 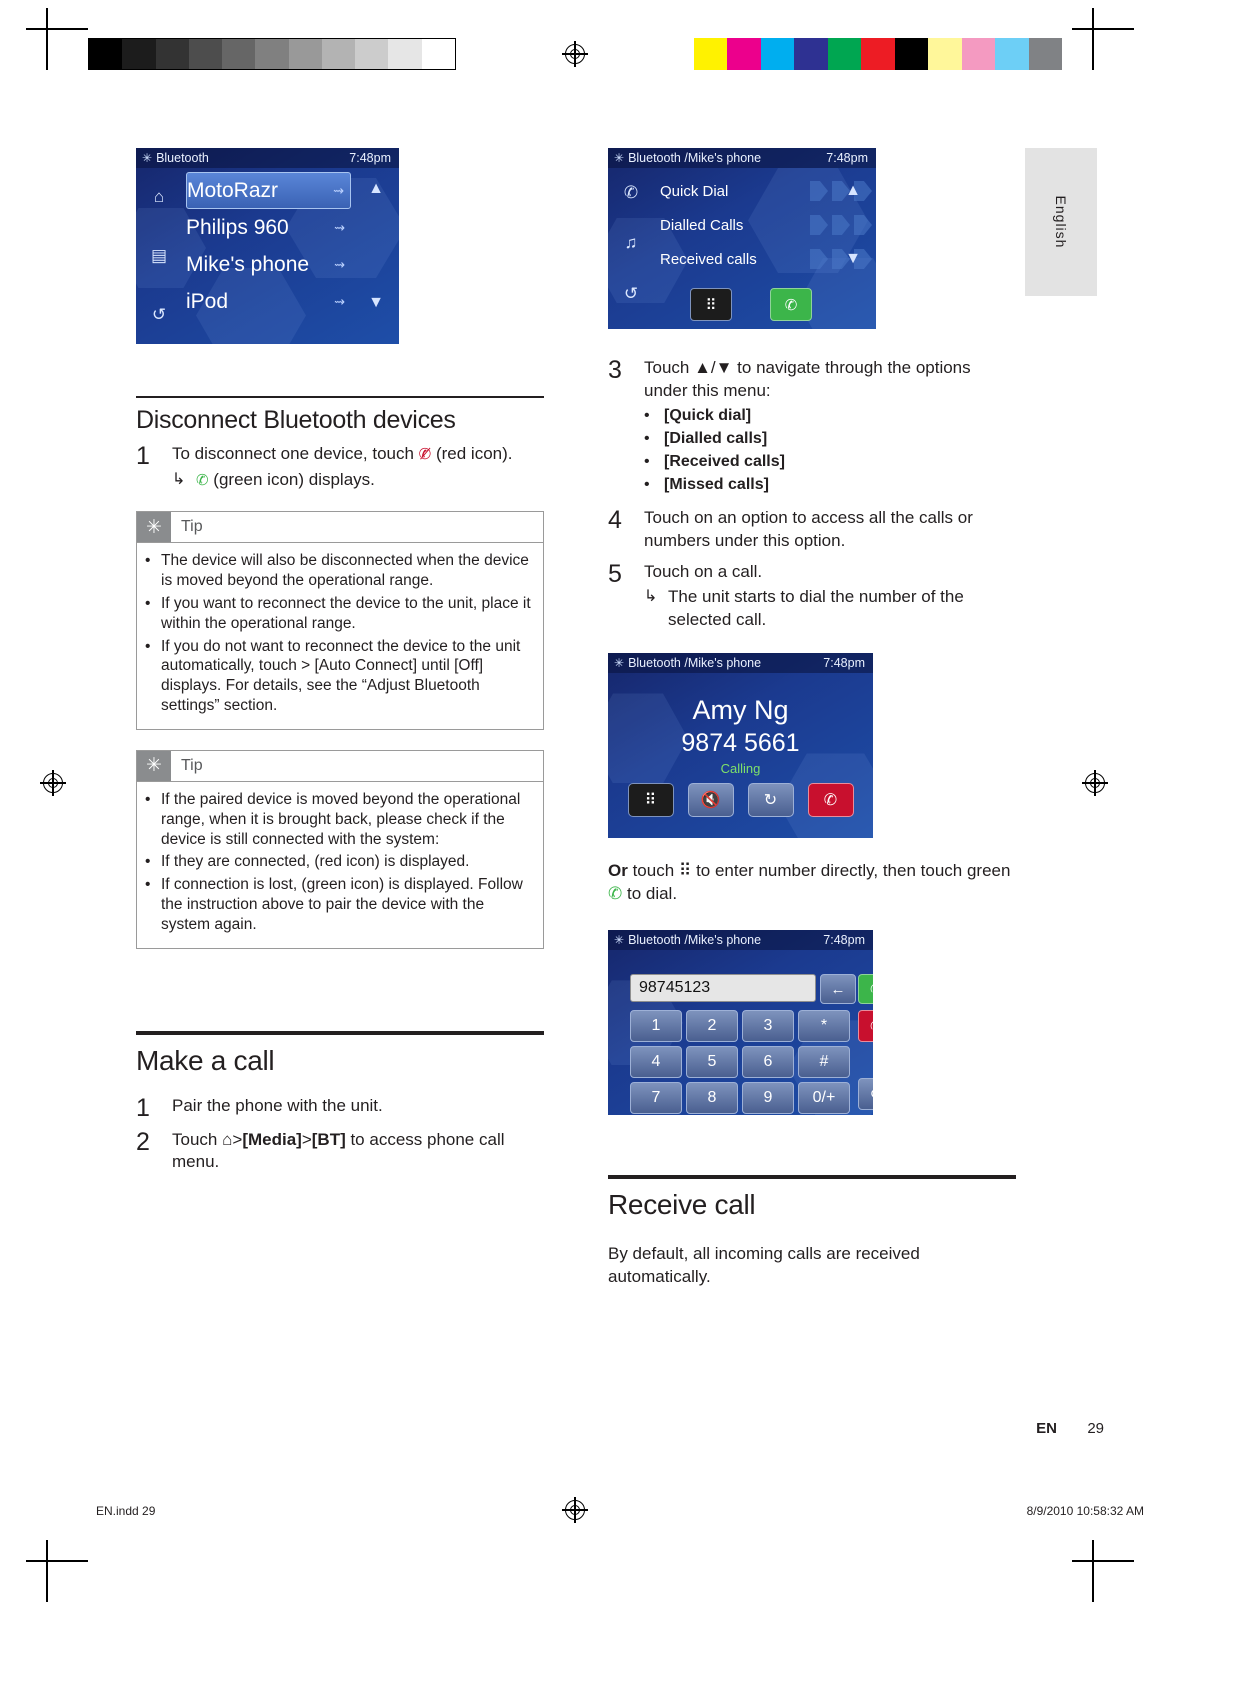 I want to click on device-name: Mike's phone, so click(x=248, y=264).